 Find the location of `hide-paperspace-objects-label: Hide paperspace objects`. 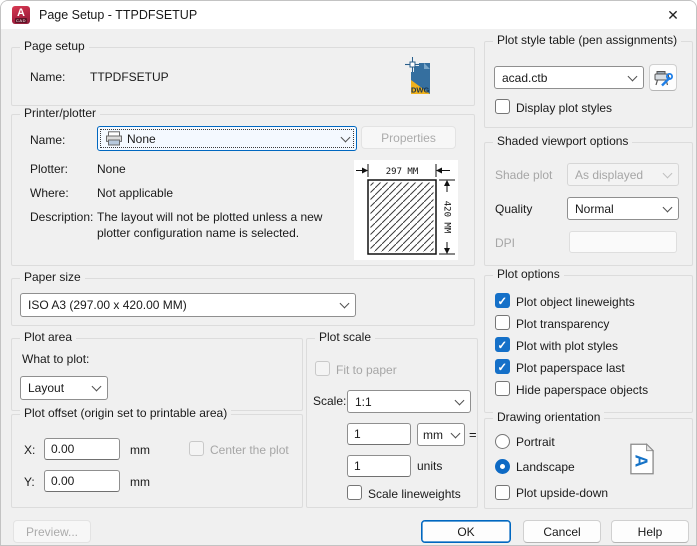

hide-paperspace-objects-label: Hide paperspace objects is located at coordinates (582, 390).